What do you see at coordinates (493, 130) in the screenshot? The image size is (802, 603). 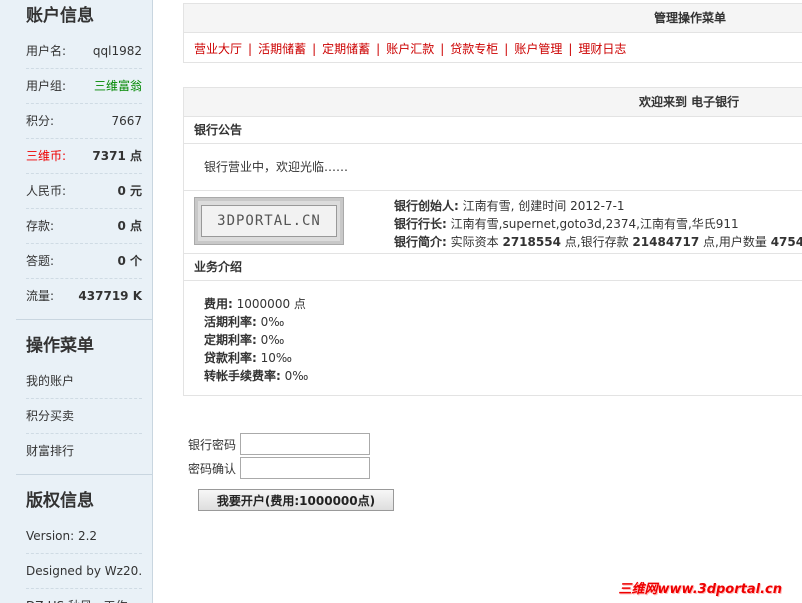 I see `notice-title: 银行公告` at bounding box center [493, 130].